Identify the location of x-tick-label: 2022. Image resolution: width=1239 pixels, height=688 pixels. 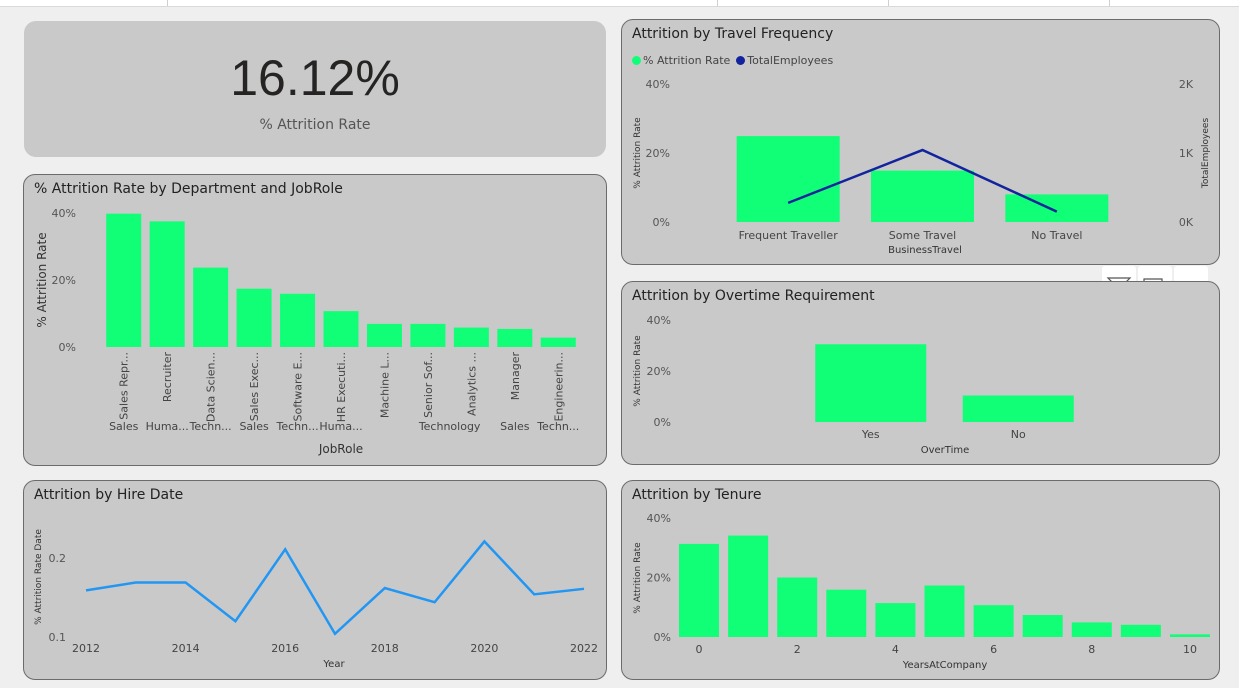
(584, 648).